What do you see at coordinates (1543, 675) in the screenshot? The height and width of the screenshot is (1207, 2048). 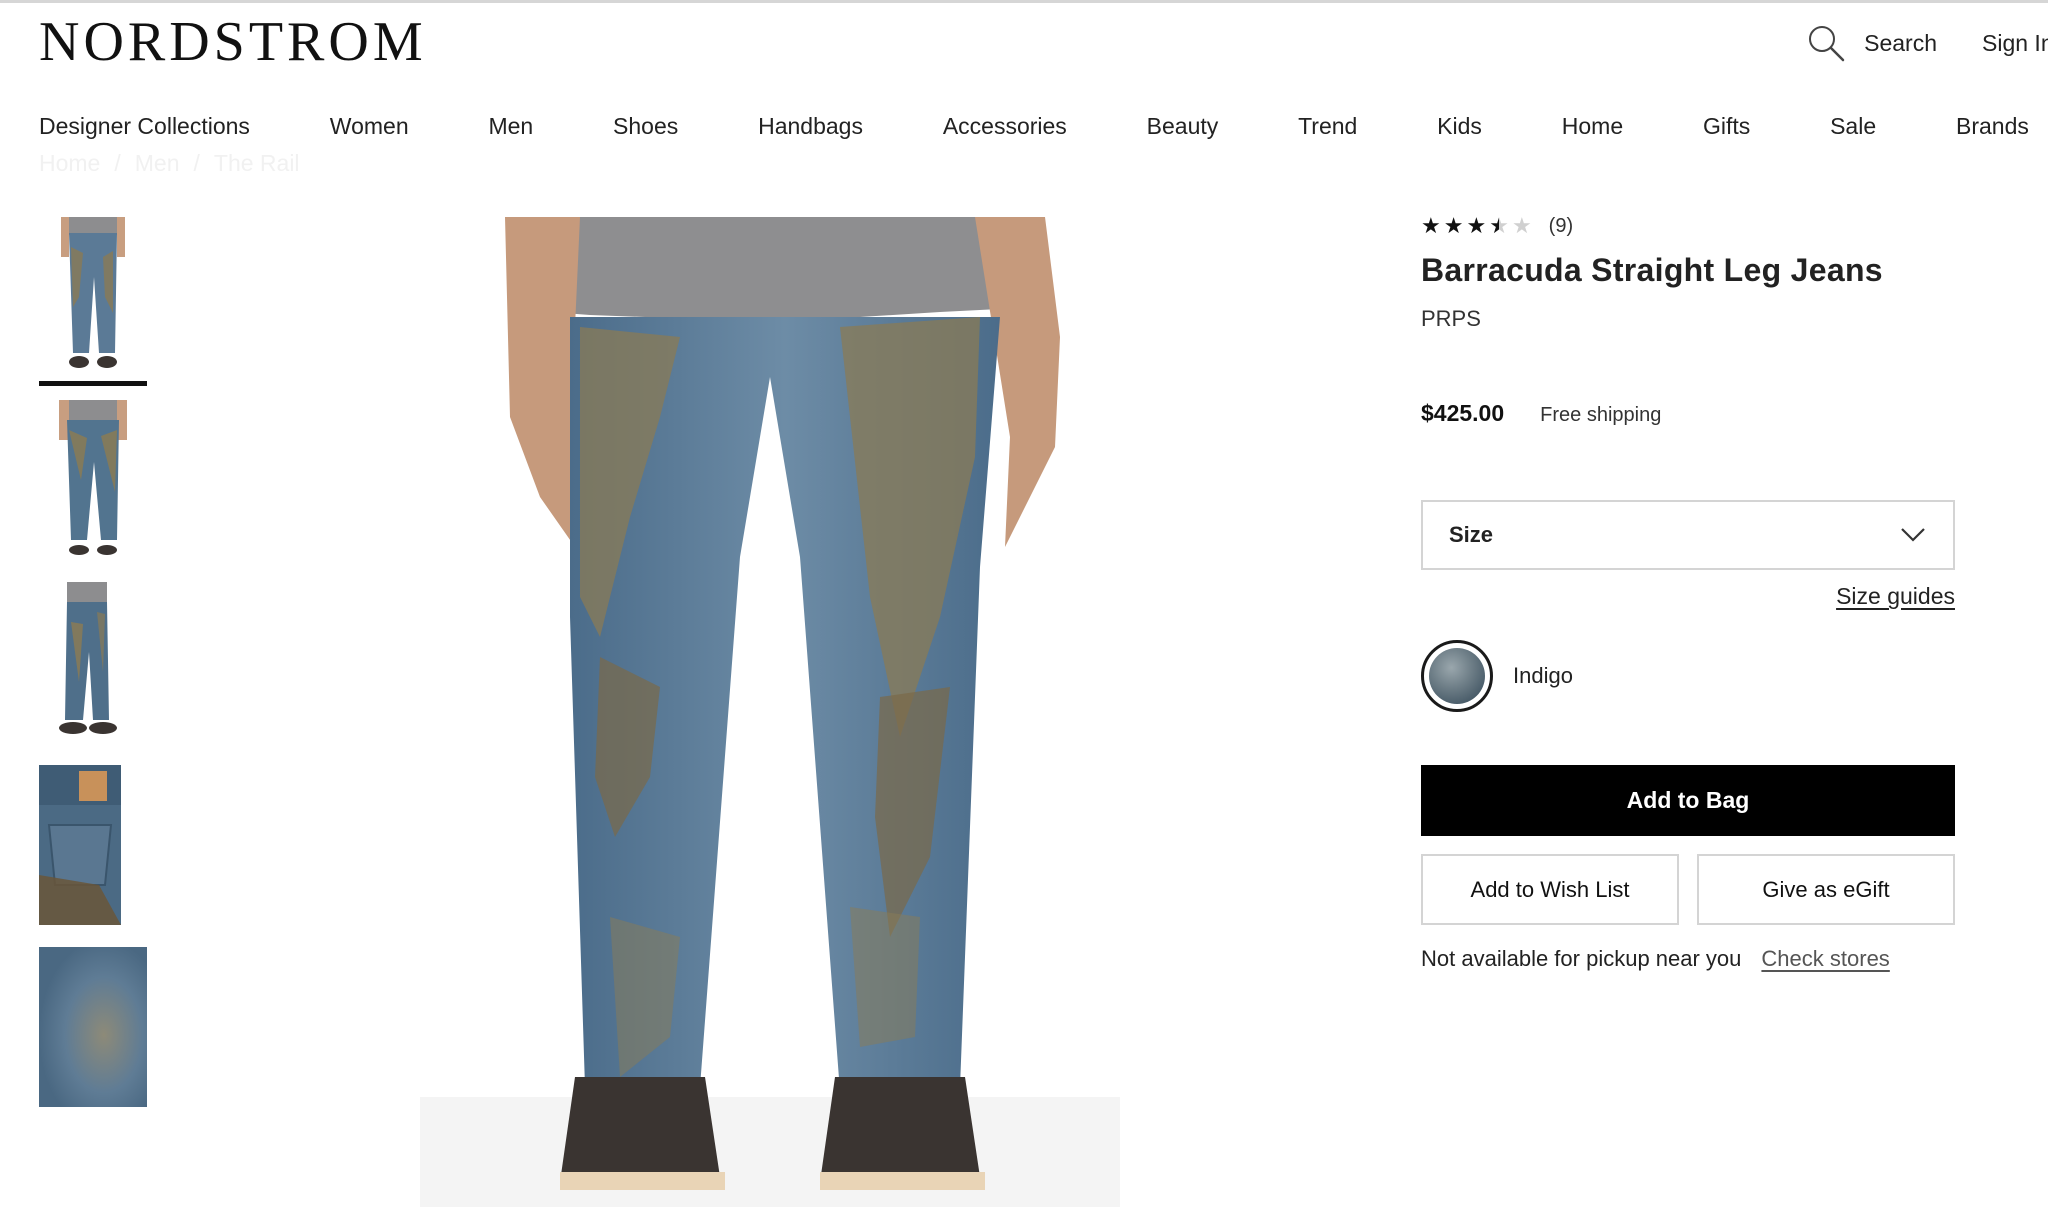 I see `color-name: Indigo` at bounding box center [1543, 675].